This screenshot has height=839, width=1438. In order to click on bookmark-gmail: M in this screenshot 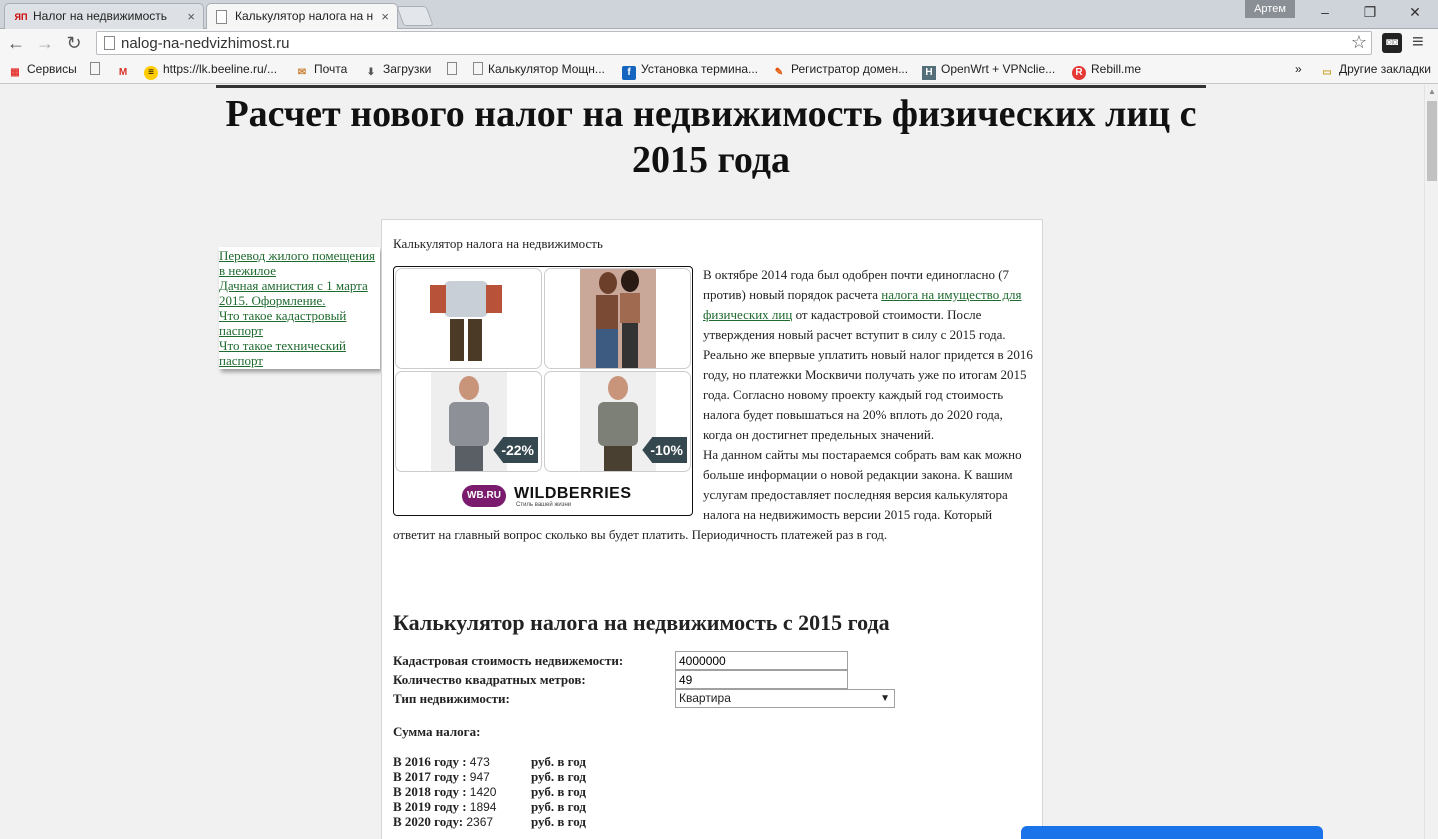, I will do `click(125, 71)`.